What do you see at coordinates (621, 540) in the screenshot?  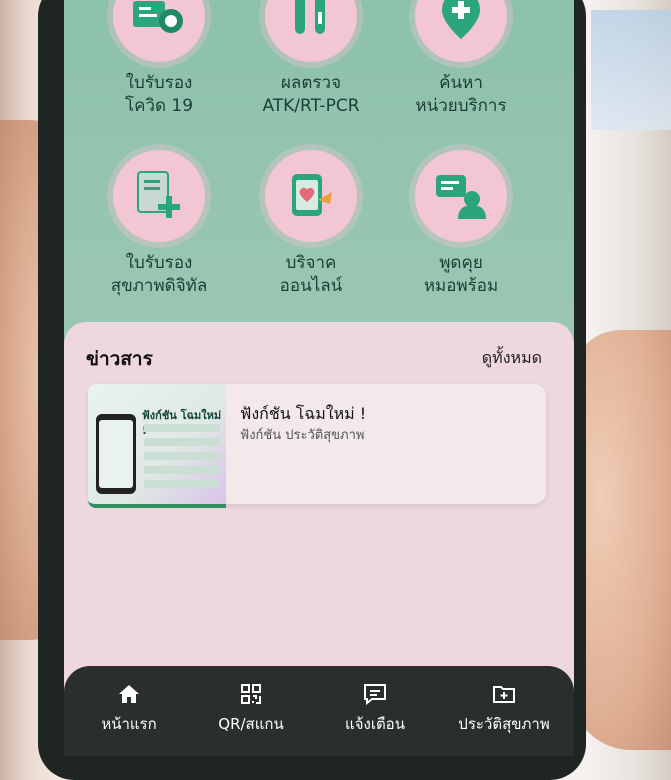 I see `hand-right` at bounding box center [621, 540].